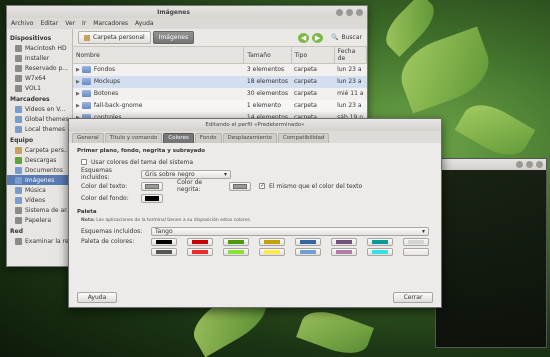  What do you see at coordinates (22, 23) in the screenshot?
I see `menu-archivo: Archivo` at bounding box center [22, 23].